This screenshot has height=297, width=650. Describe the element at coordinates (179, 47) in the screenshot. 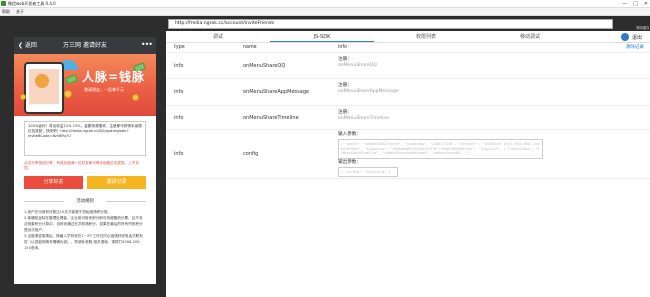

I see `header-type: type` at that location.